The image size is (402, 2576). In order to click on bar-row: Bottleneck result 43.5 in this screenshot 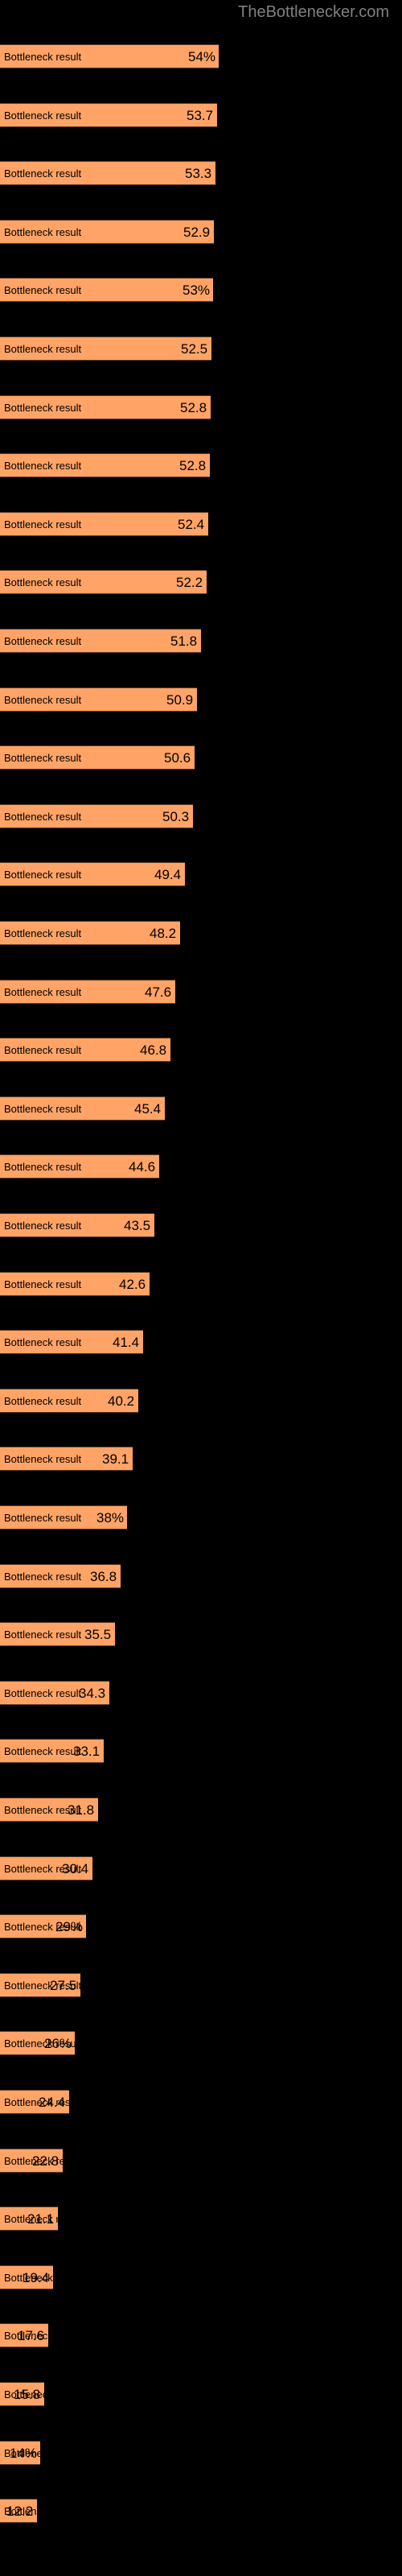, I will do `click(77, 1225)`.